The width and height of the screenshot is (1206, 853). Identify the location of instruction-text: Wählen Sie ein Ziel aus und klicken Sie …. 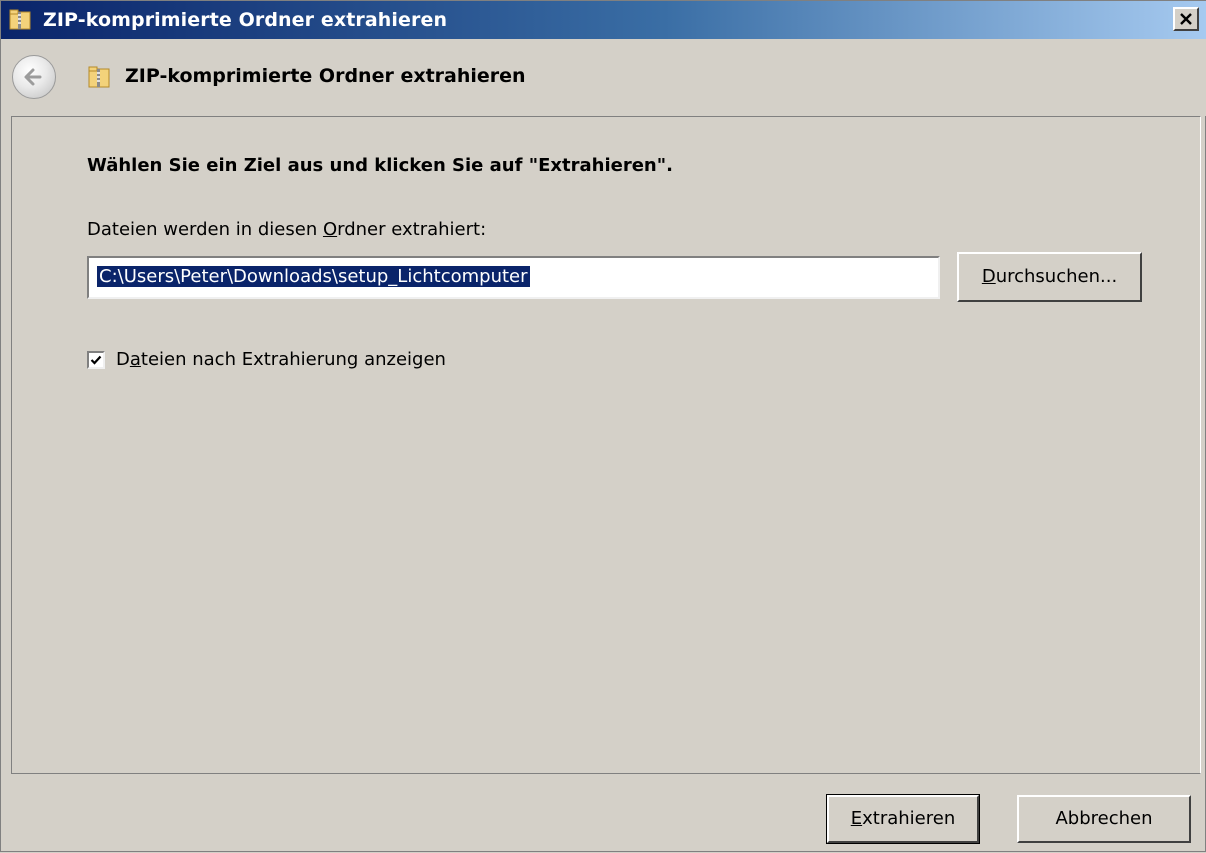
(380, 165).